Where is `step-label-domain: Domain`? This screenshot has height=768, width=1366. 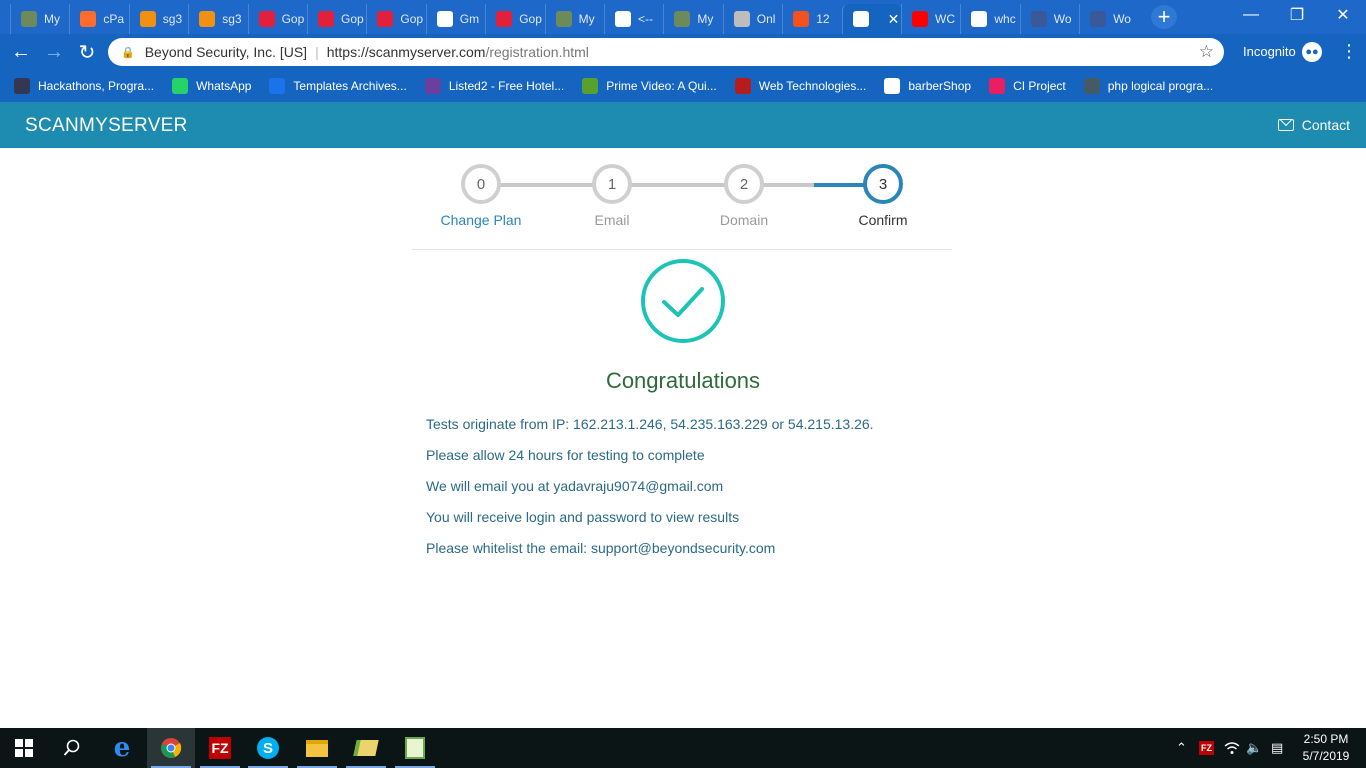 step-label-domain: Domain is located at coordinates (744, 220).